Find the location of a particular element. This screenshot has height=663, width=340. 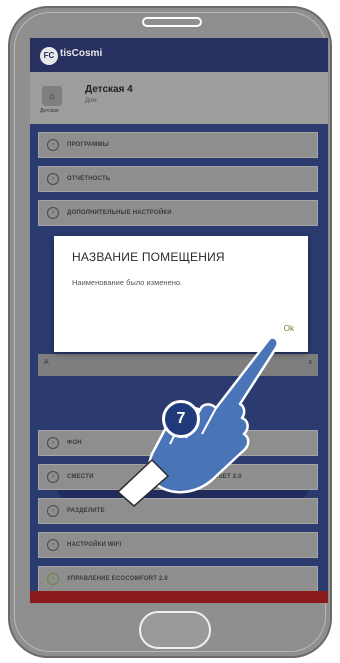

dialog-title: НАЗВАНИЕ ПОМЕЩЕНИЯ is located at coordinates (148, 257).